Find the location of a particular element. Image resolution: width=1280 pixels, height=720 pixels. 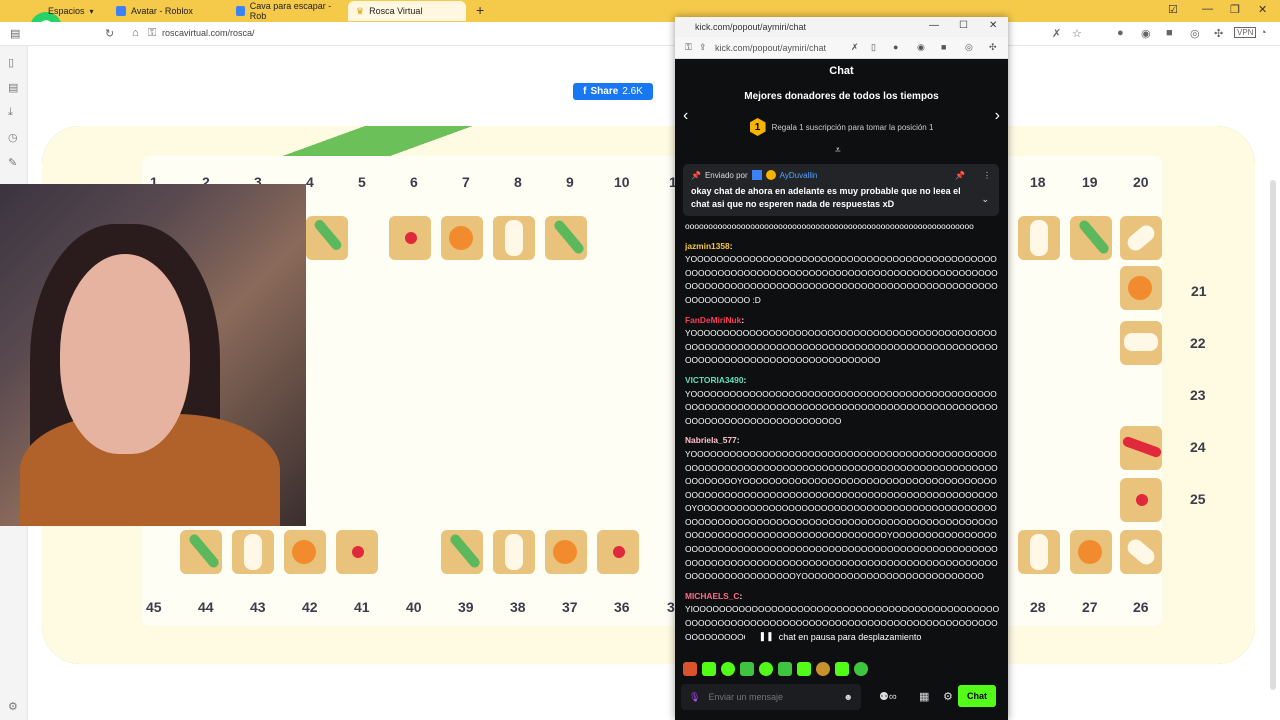

tab-rosca-virtual: ♛ Rosca Virtual is located at coordinates (407, 11).